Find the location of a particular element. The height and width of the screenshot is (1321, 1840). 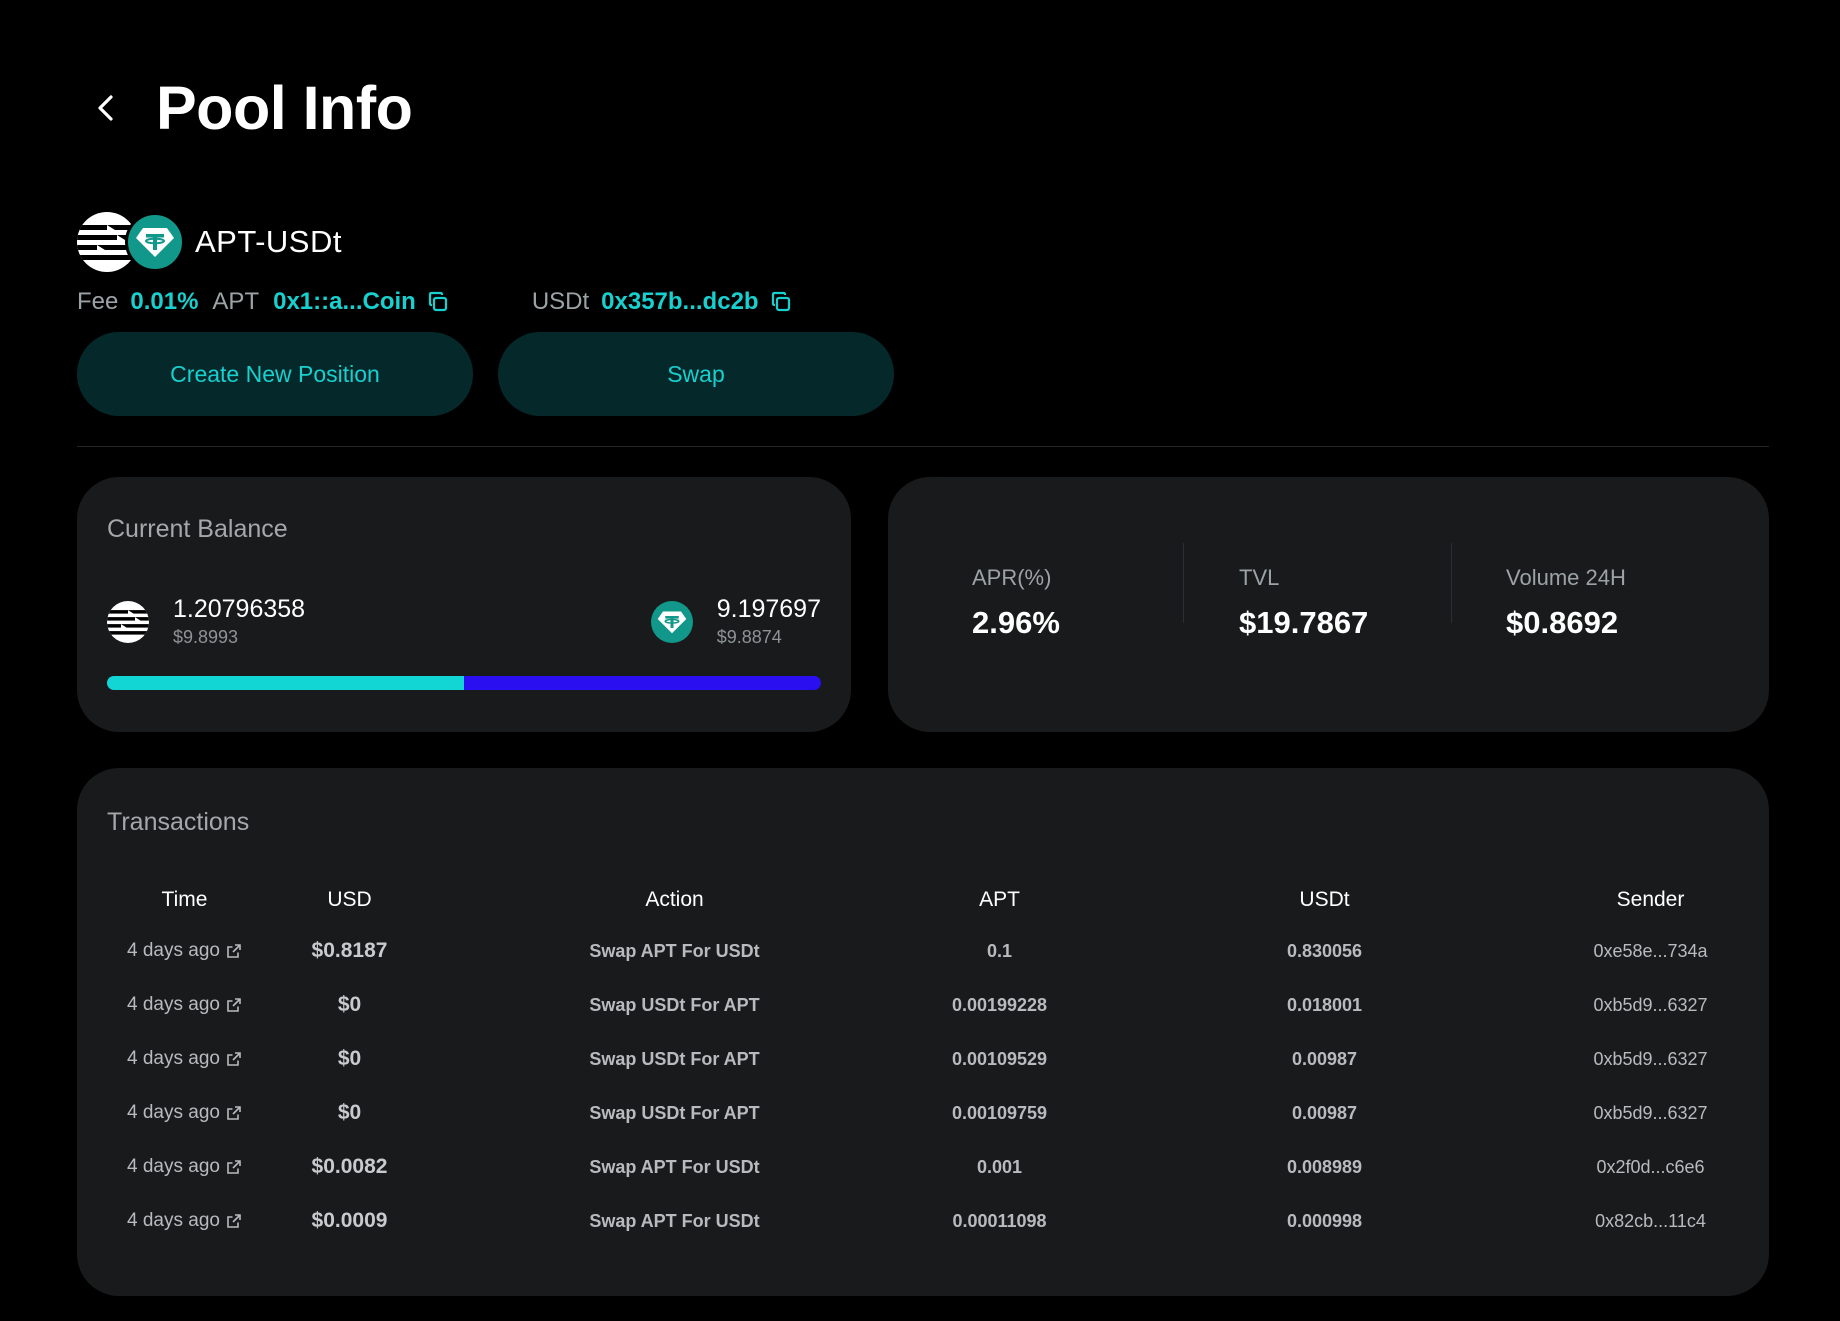

tx-usdt: 0.00987 is located at coordinates (1324, 1058).